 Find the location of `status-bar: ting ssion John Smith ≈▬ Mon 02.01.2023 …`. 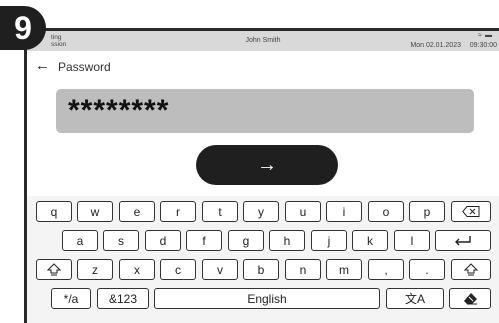

status-bar: ting ssion John Smith ≈▬ Mon 02.01.2023 … is located at coordinates (263, 41).